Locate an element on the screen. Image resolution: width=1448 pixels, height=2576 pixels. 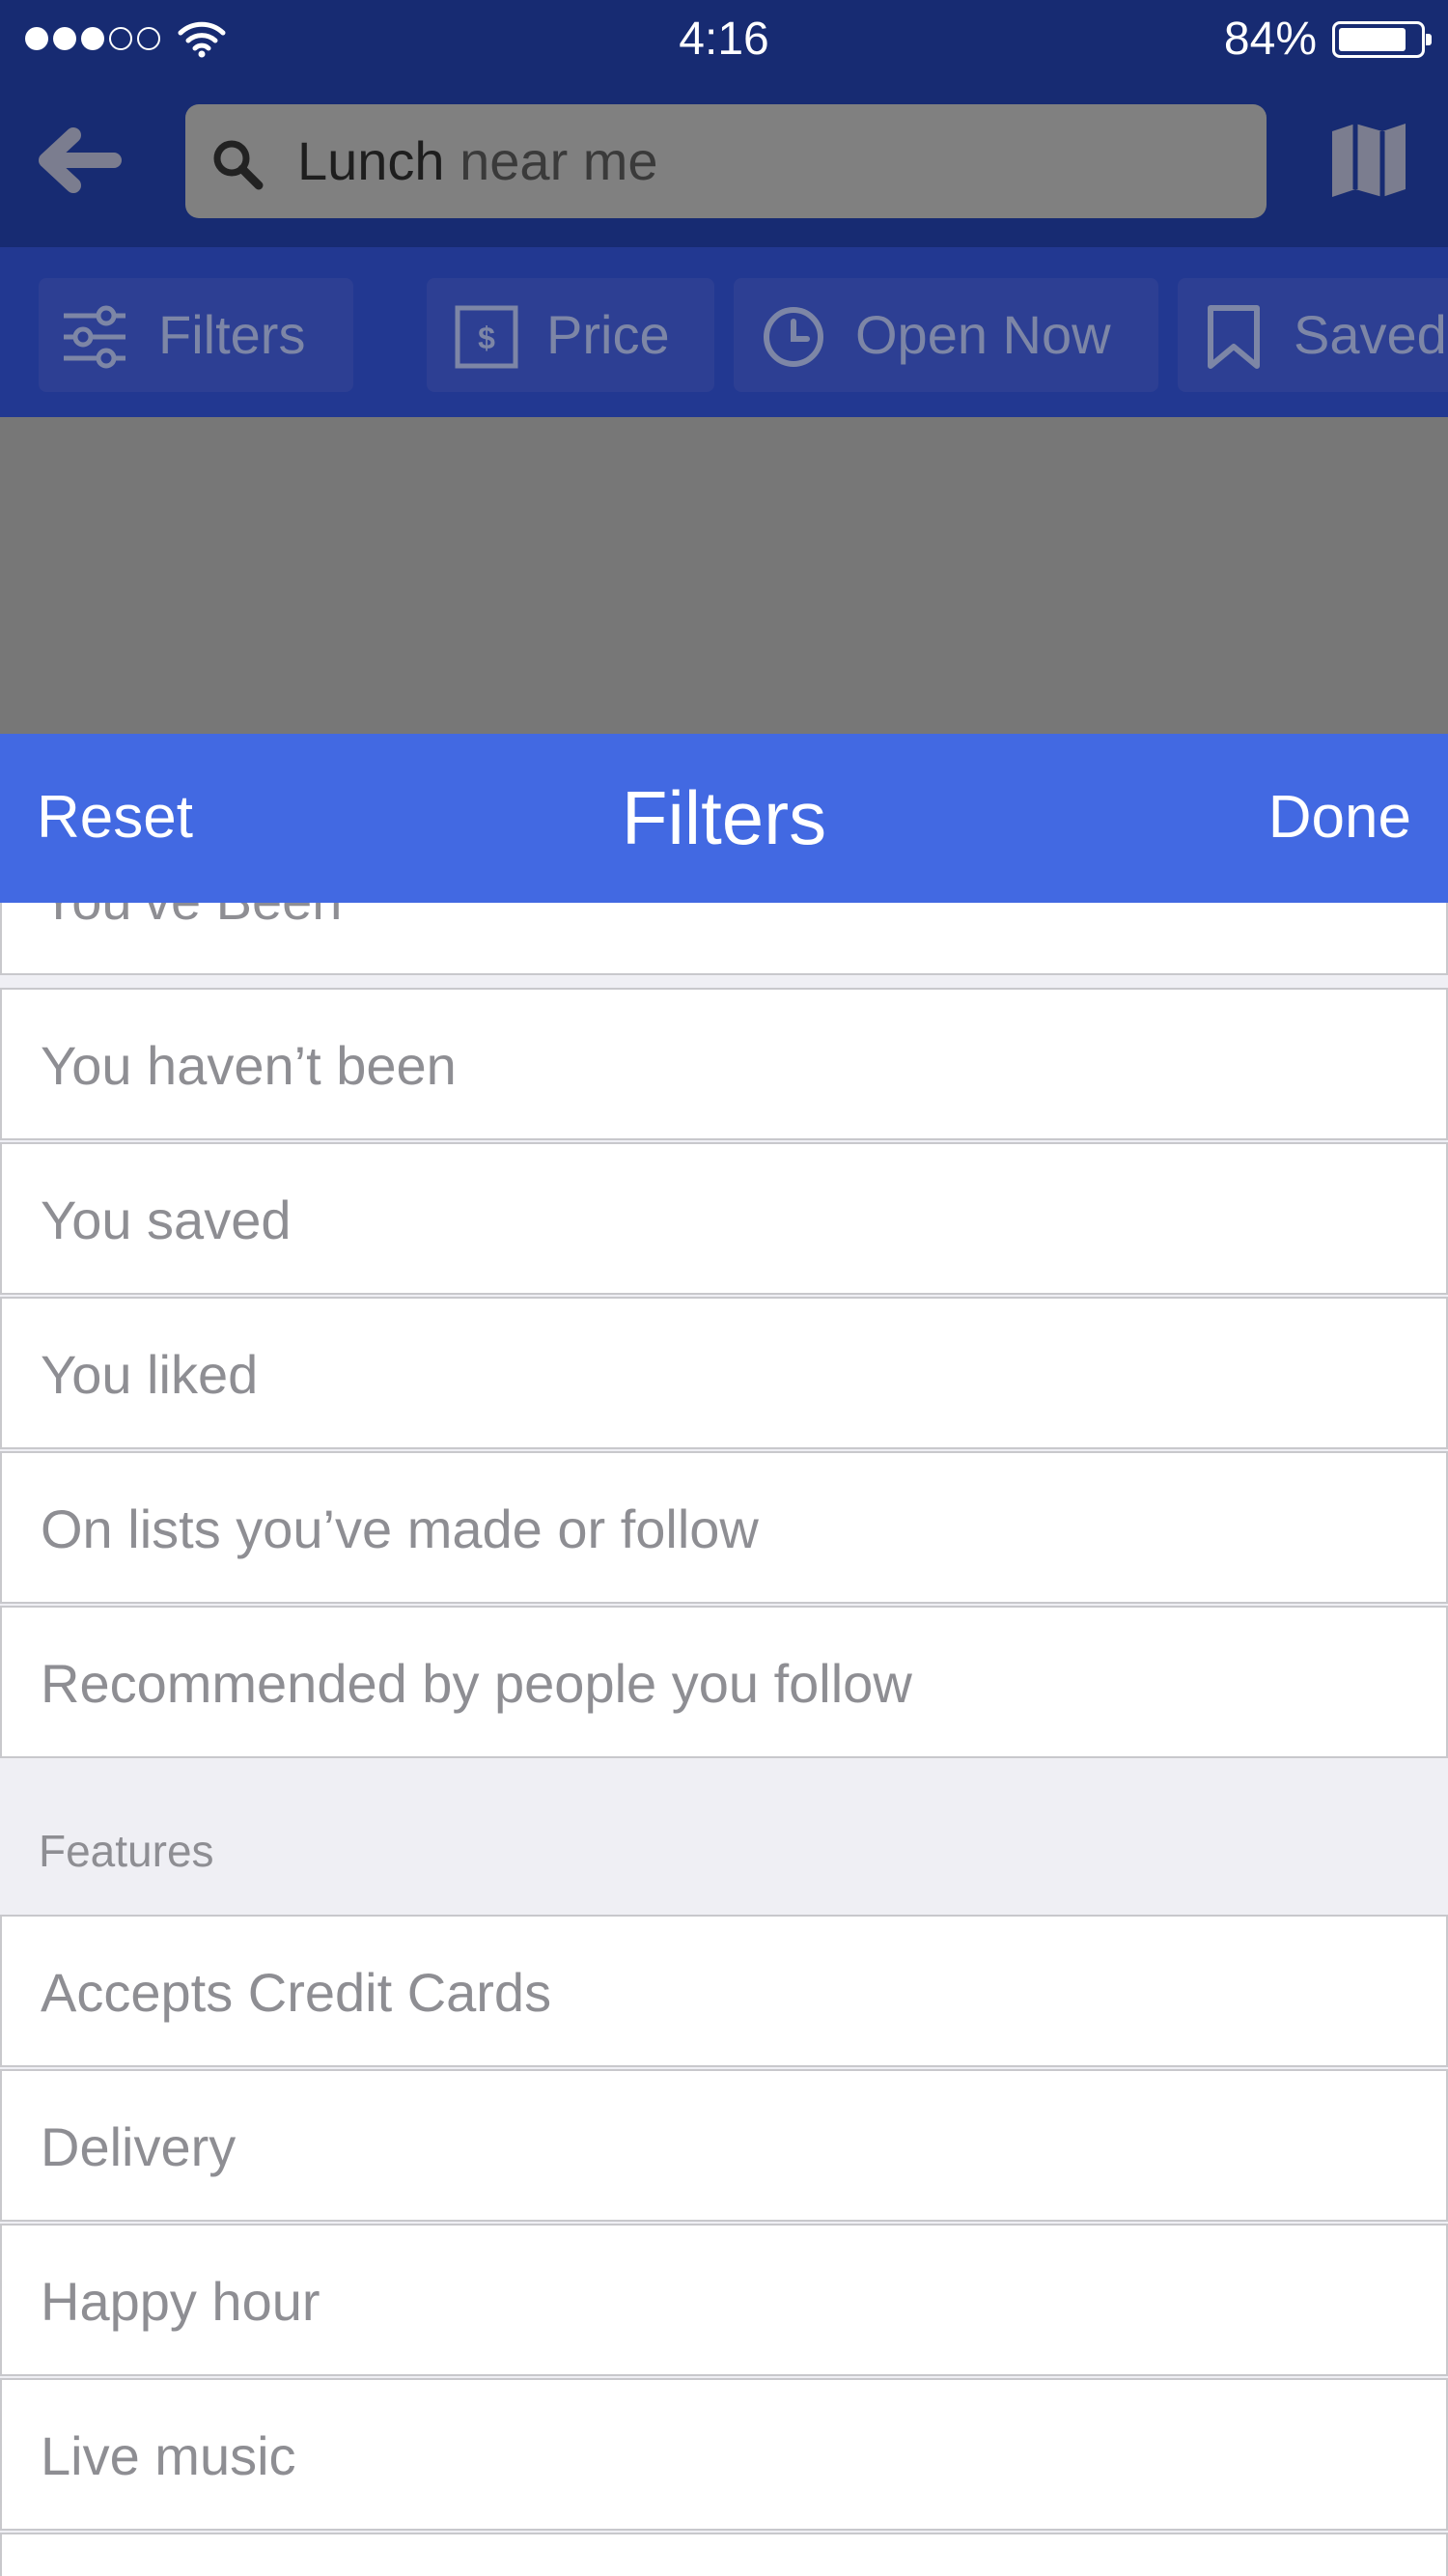
status-bar: 4:16 84% is located at coordinates (724, 40).